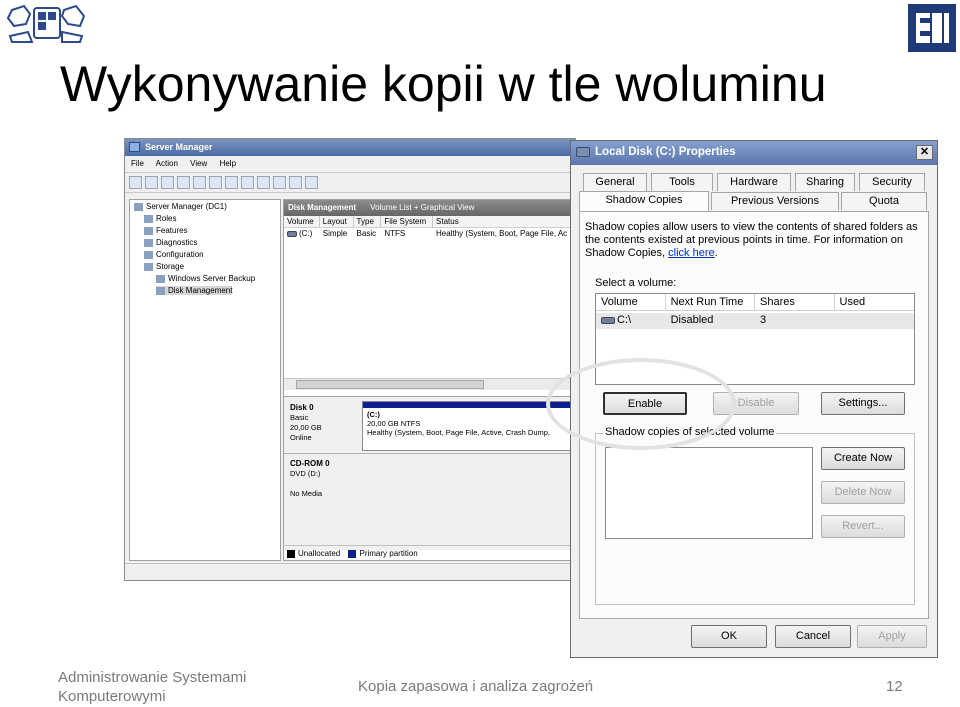 Image resolution: width=960 pixels, height=707 pixels. I want to click on server-manager-icon, so click(134, 147).